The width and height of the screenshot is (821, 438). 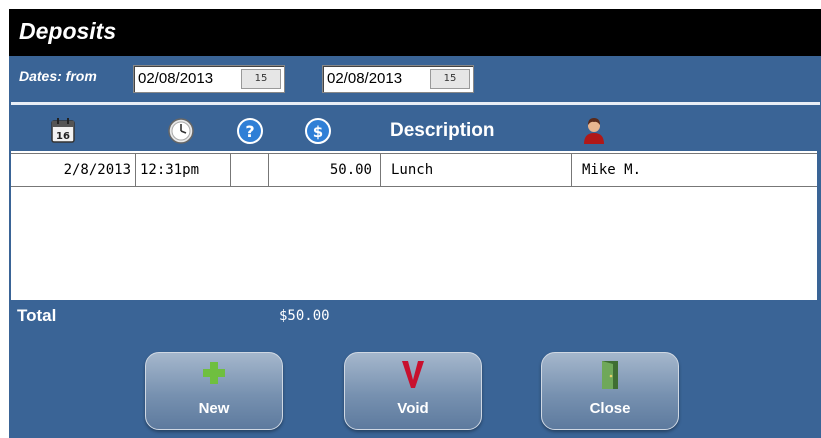 What do you see at coordinates (58, 76) in the screenshot?
I see `dates-label: Dates: from` at bounding box center [58, 76].